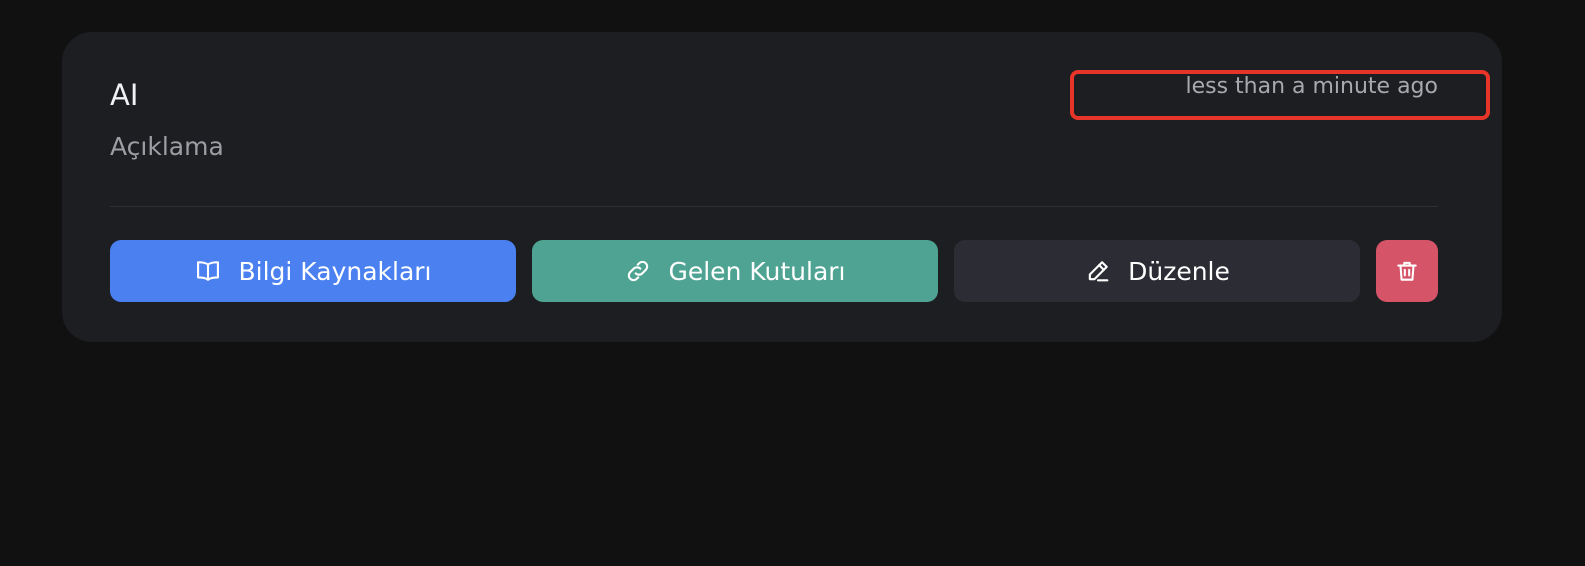  I want to click on card-divider, so click(774, 206).